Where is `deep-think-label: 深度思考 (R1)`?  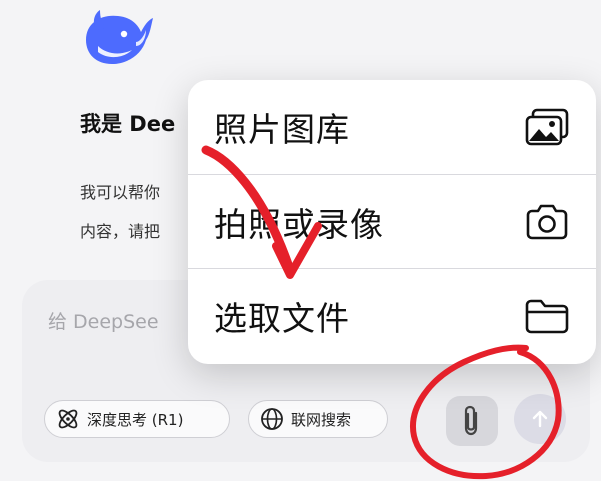
deep-think-label: 深度思考 (R1) is located at coordinates (135, 419).